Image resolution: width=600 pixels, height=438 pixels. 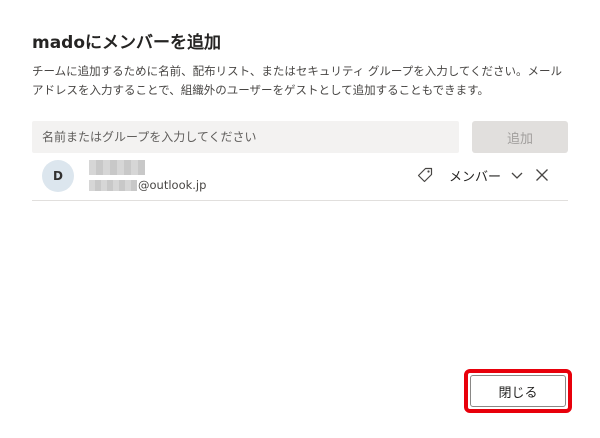 I want to click on close-button: 閉じる, so click(x=518, y=391).